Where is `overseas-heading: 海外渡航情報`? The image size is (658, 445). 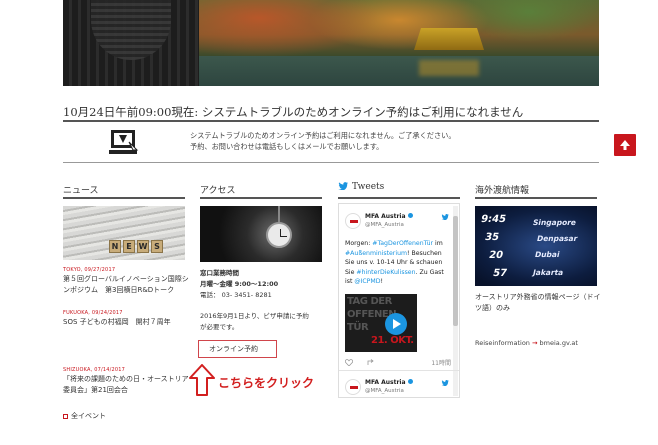 overseas-heading: 海外渡航情報 is located at coordinates (502, 191).